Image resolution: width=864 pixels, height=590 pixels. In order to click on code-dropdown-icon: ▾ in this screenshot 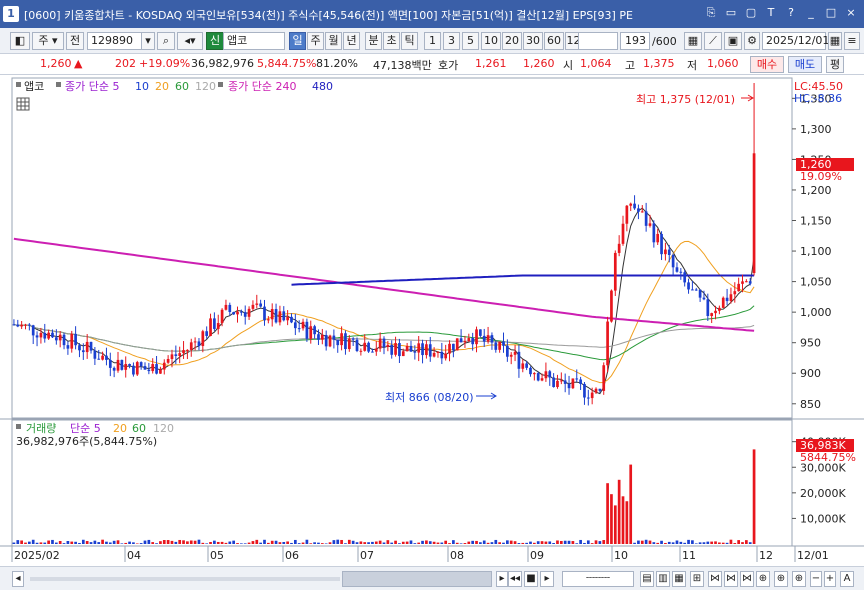, I will do `click(148, 41)`.